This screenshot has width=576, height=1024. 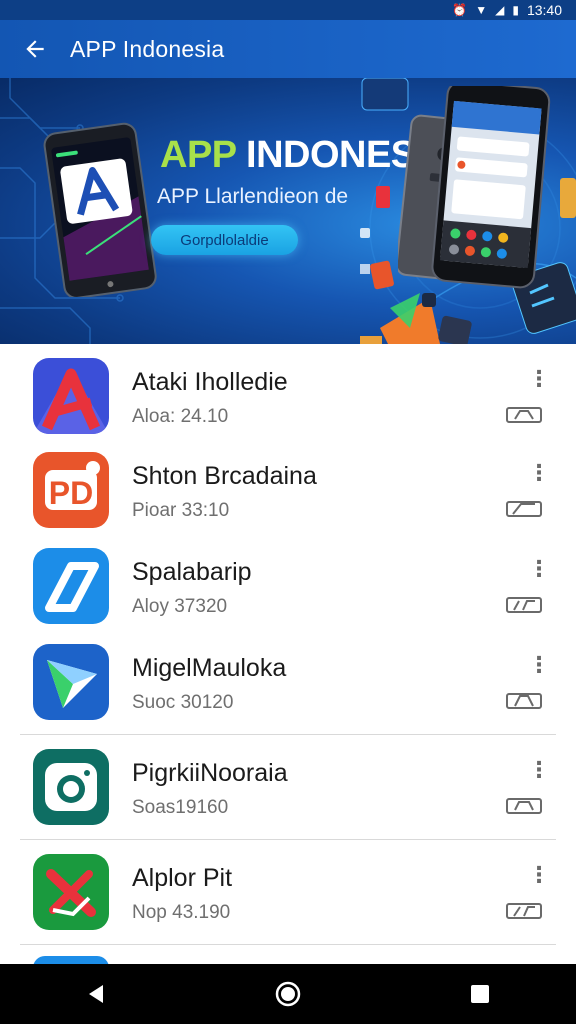 What do you see at coordinates (288, 49) in the screenshot?
I see `app-bar: APP Indonesia` at bounding box center [288, 49].